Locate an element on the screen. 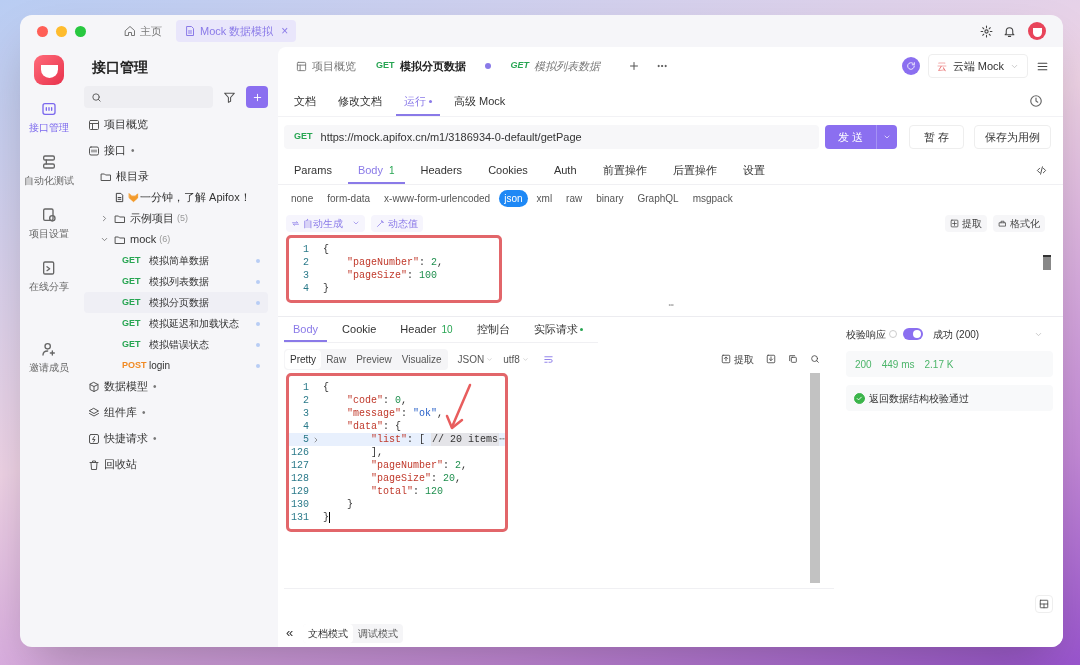 This screenshot has width=1080, height=665. rail-item: 邀请成员 is located at coordinates (49, 358).